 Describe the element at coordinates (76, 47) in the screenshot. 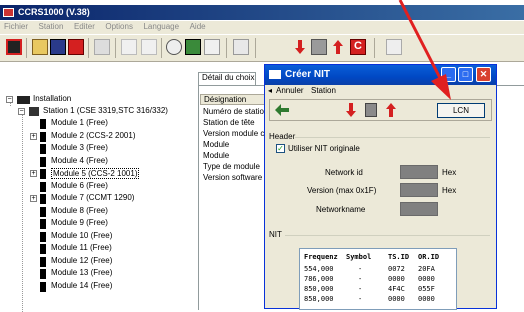

I see `red-tool-icon` at that location.